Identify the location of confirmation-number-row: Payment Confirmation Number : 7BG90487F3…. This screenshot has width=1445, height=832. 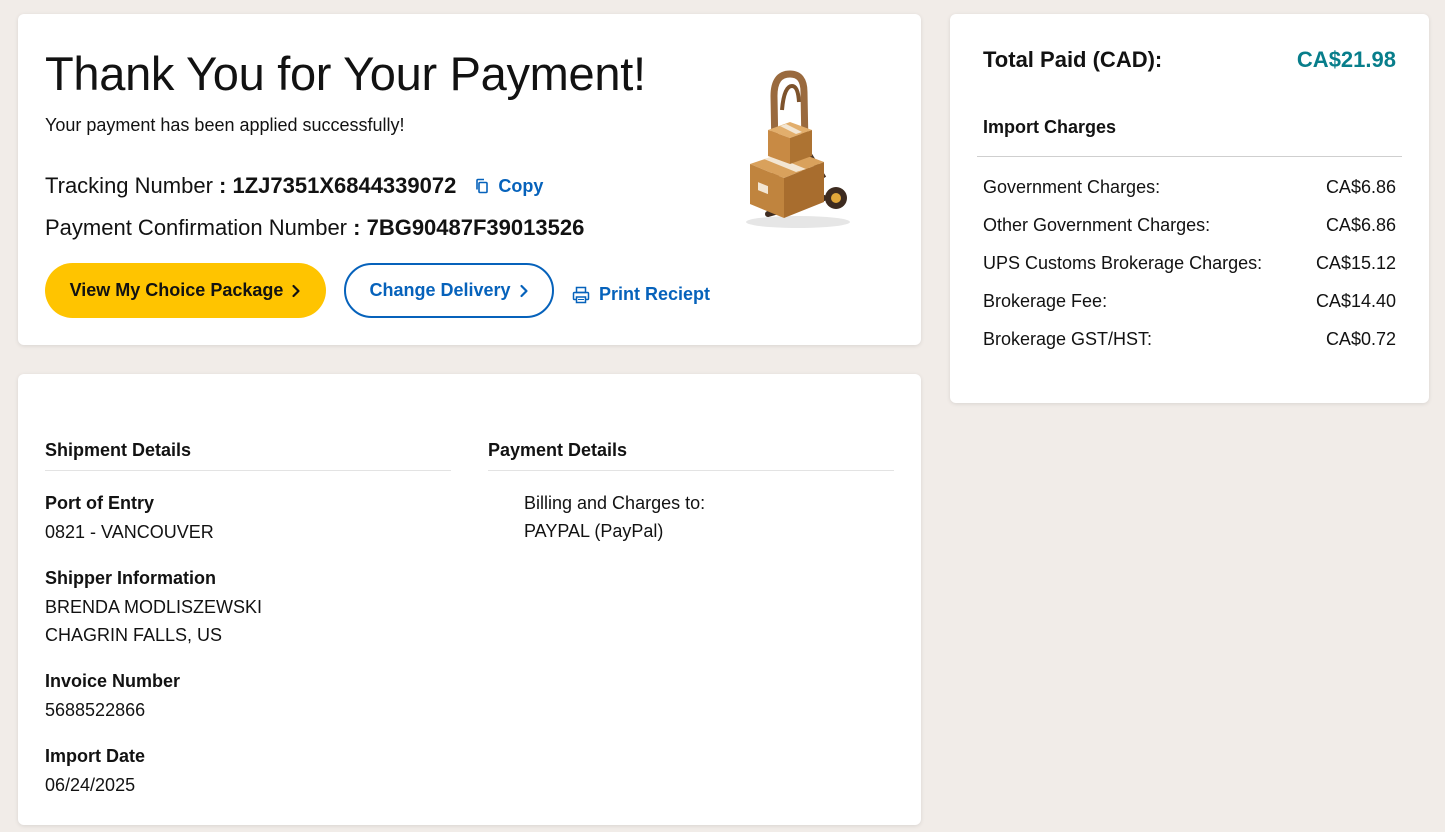
(314, 228).